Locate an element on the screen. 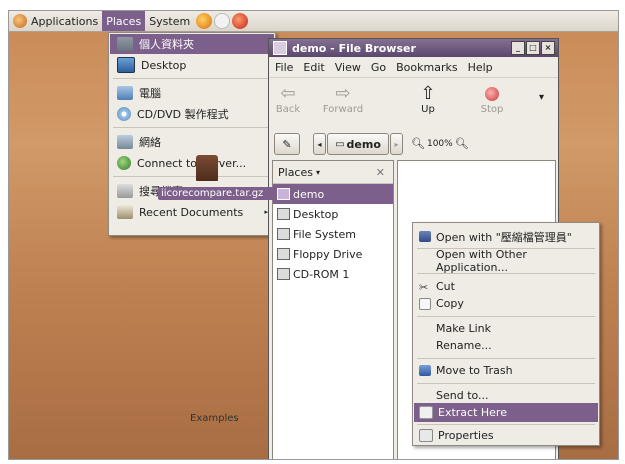  forward-button: ⇨ Forward is located at coordinates (343, 99).